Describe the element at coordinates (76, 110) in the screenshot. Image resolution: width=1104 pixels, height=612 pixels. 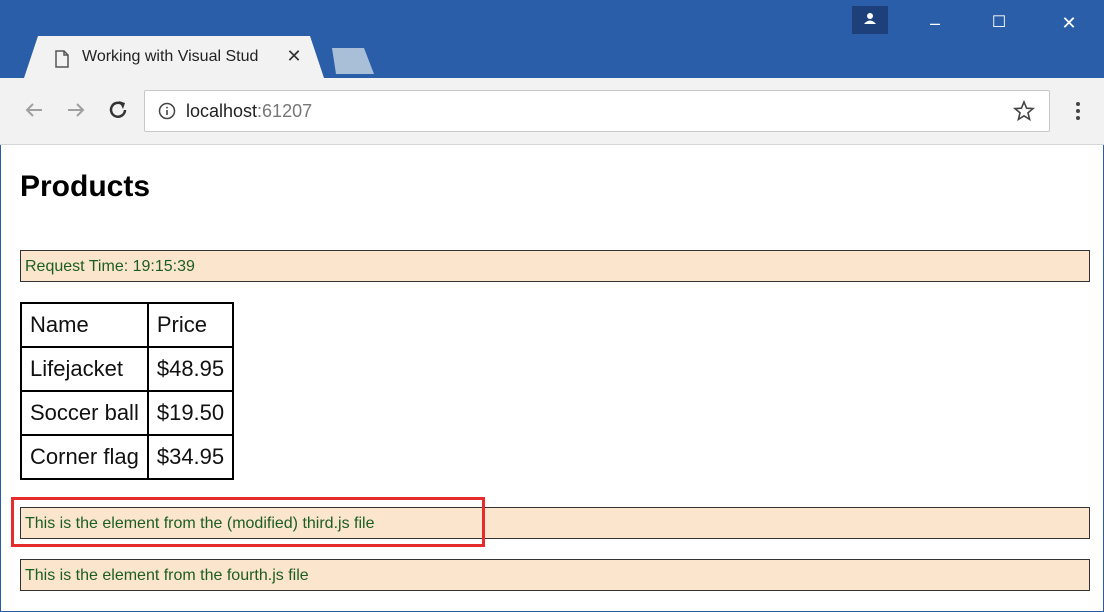
I see `forward-icon` at that location.